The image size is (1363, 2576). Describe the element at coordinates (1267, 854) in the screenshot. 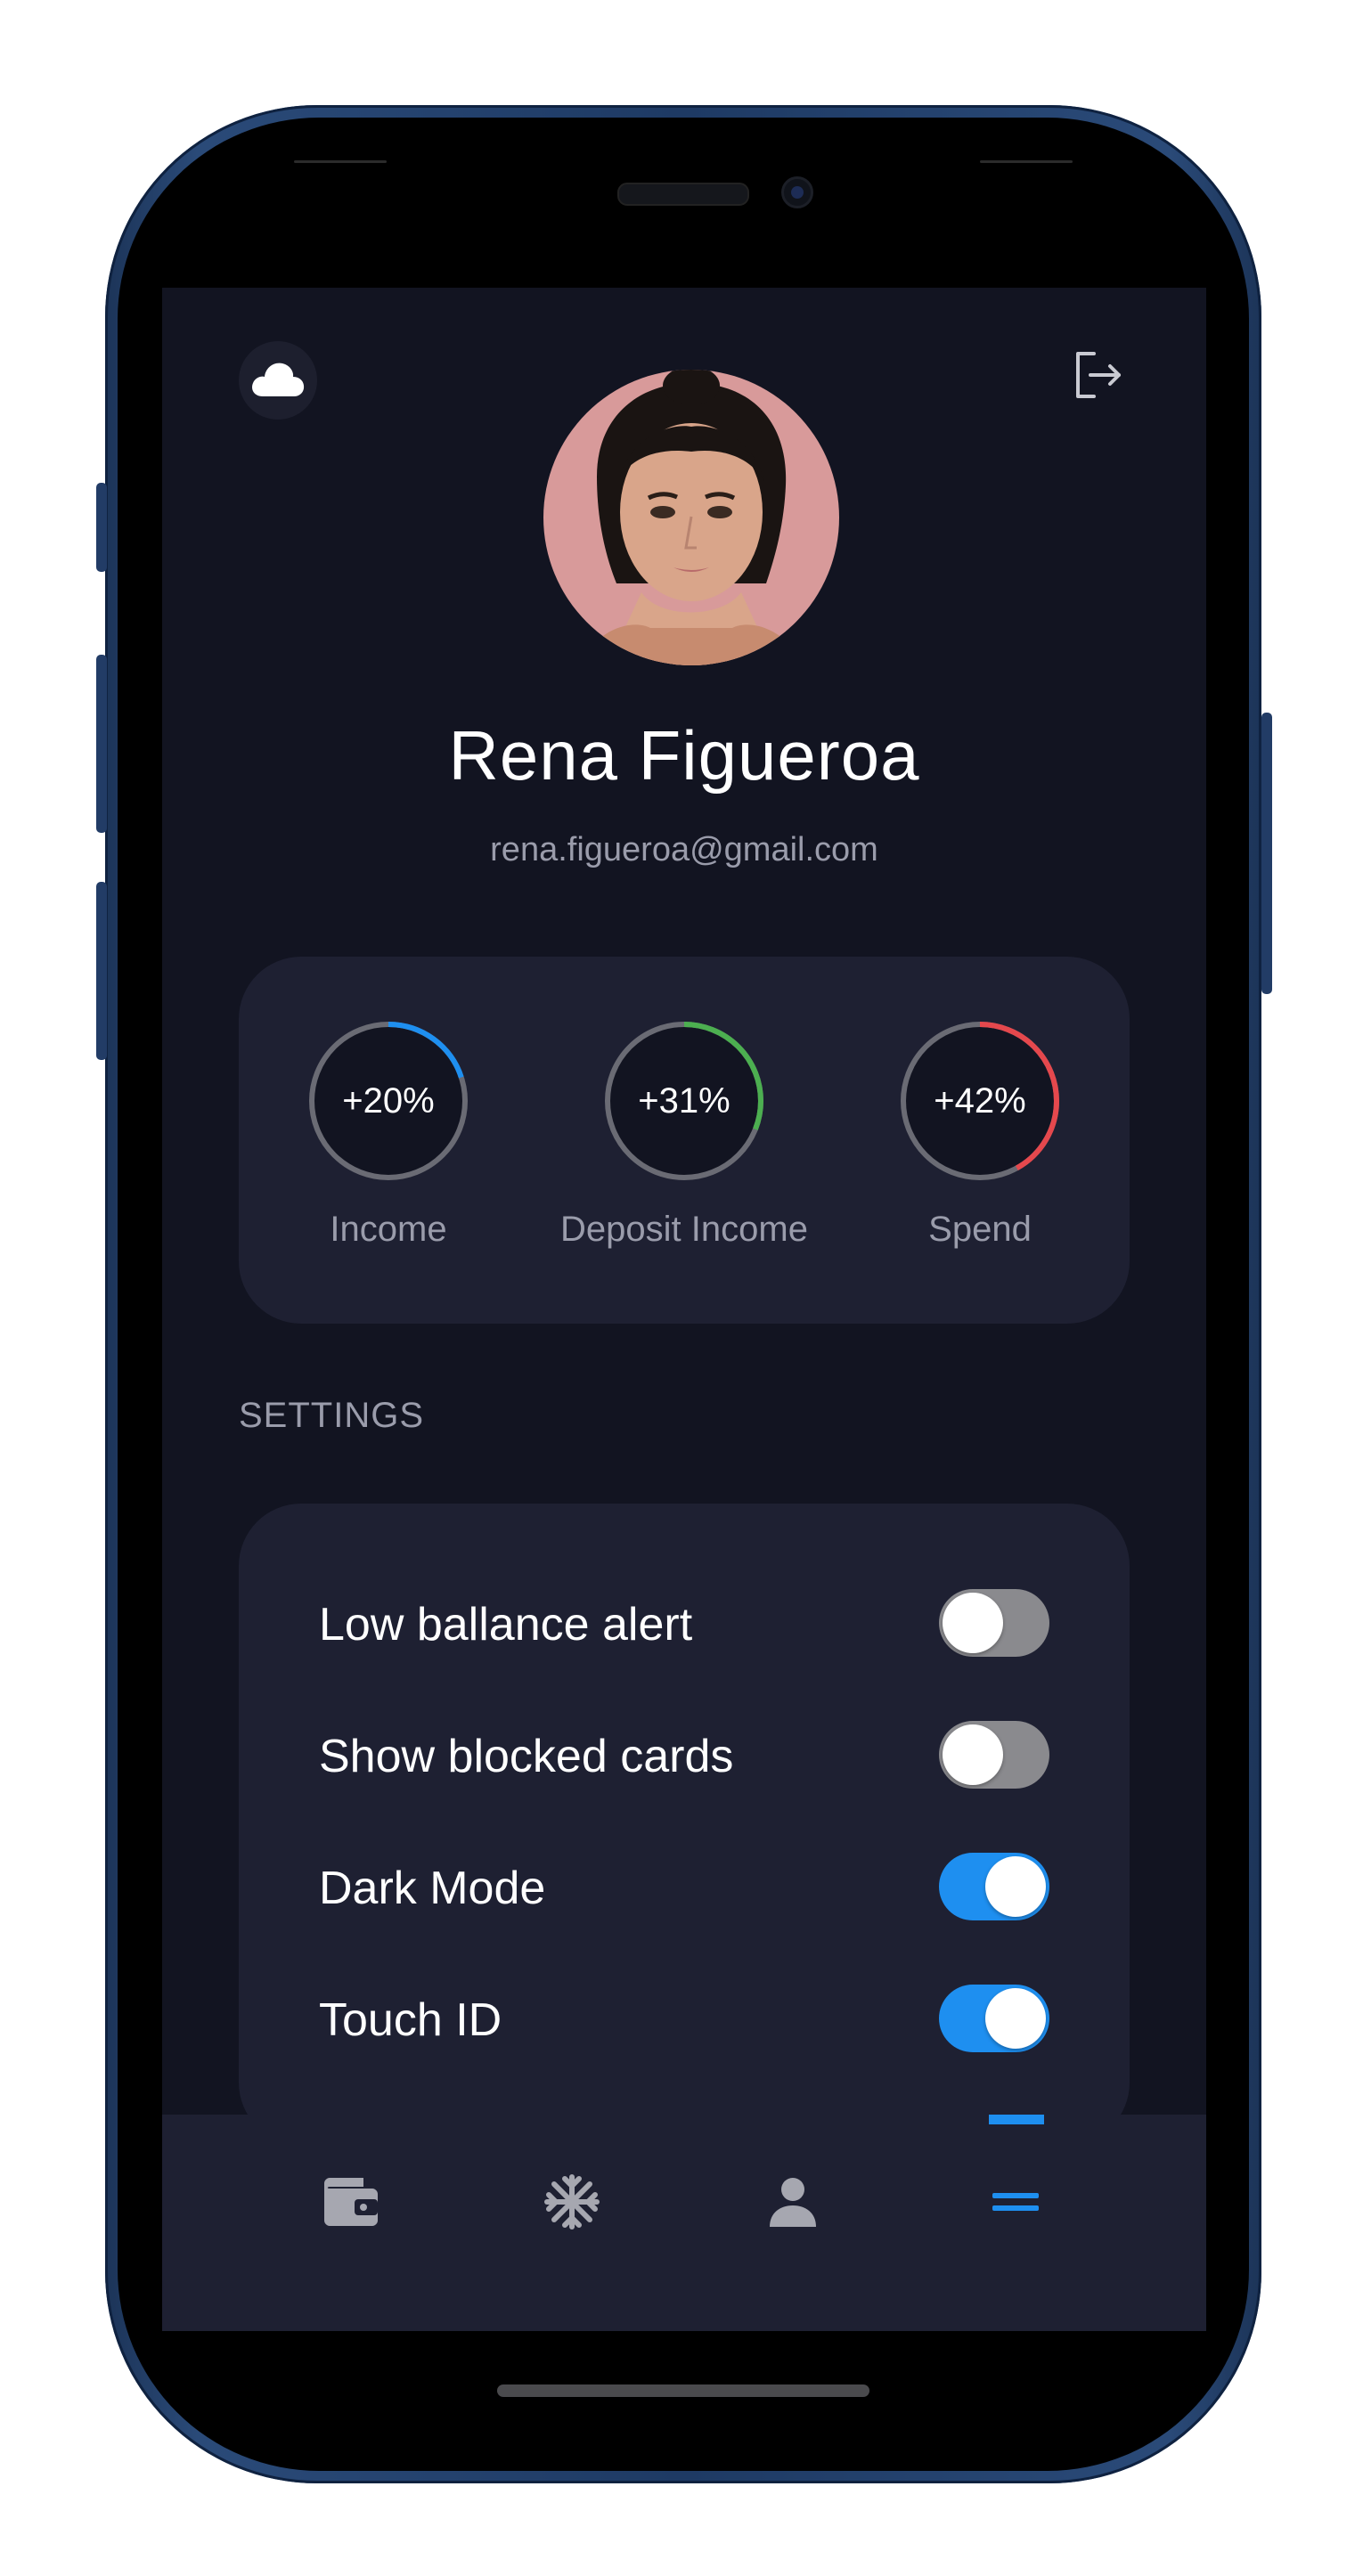

I see `power-button` at that location.